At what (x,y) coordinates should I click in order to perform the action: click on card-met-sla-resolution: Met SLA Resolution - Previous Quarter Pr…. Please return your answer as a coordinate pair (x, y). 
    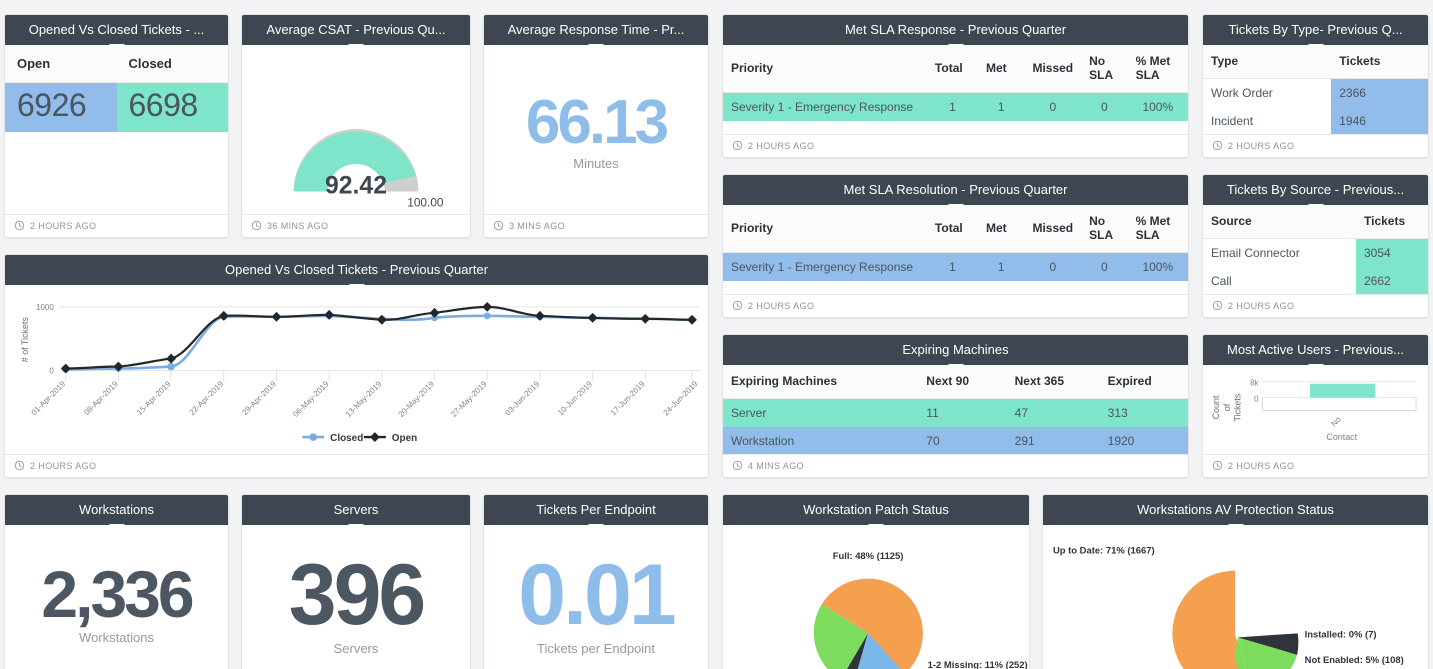
    Looking at the image, I should click on (955, 246).